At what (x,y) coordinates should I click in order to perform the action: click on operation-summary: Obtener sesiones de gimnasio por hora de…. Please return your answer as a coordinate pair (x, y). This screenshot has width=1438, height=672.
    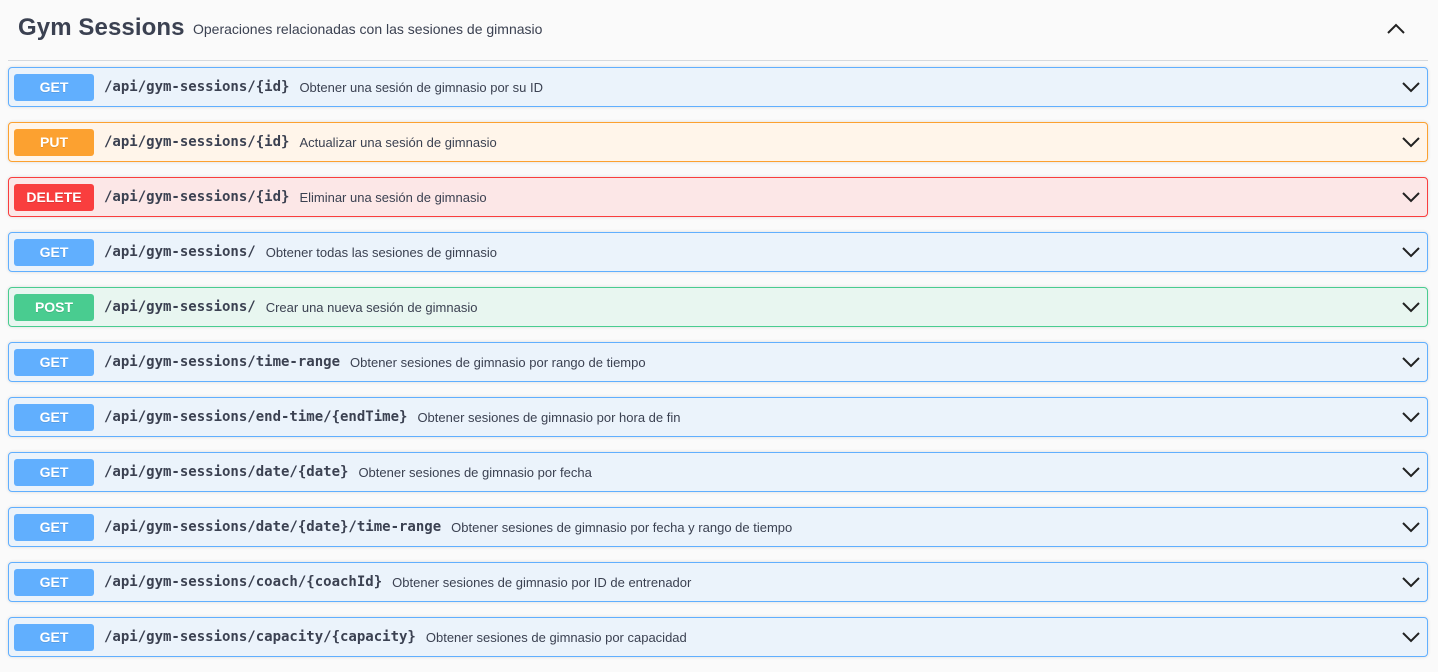
    Looking at the image, I should click on (549, 417).